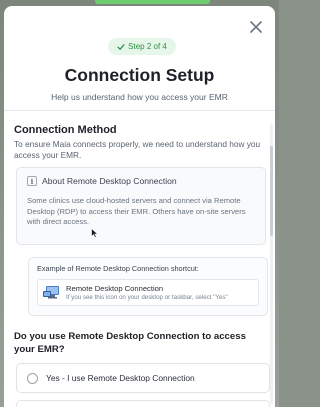 The height and width of the screenshot is (407, 320). I want to click on mouse-cursor-icon, so click(95, 233).